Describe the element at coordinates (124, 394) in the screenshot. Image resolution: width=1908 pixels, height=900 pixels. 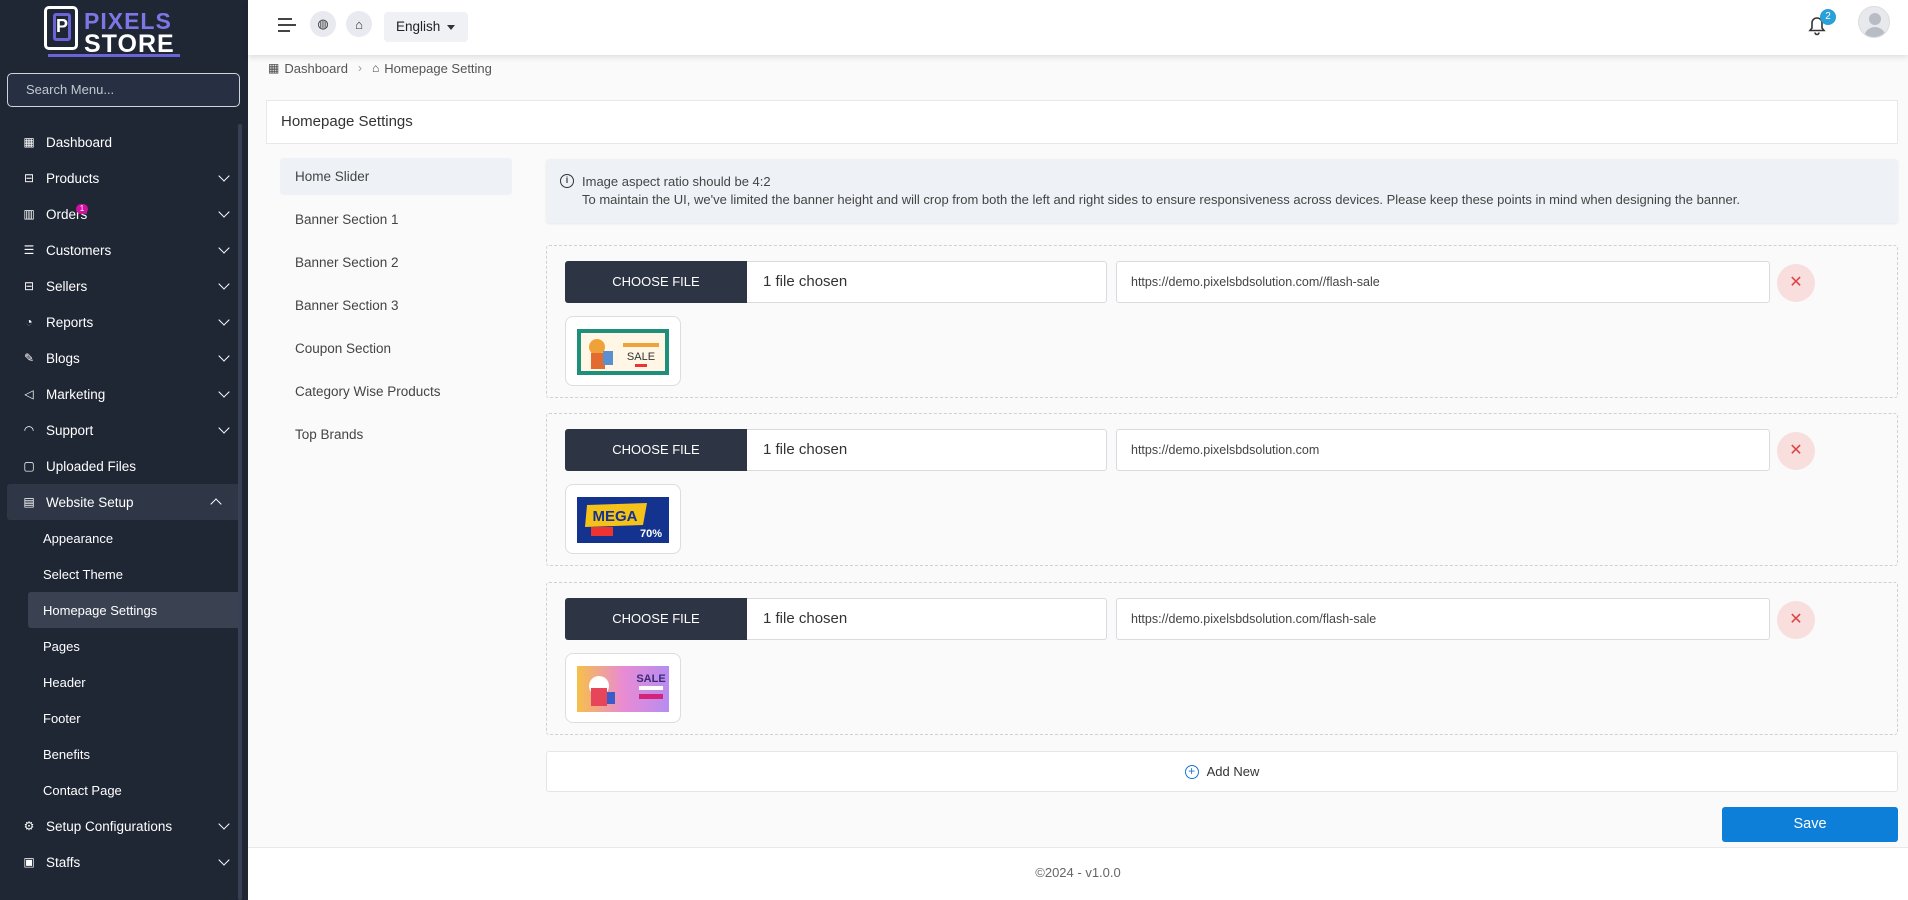
I see `sidebar-item-marketing: ◁ Marketing` at that location.